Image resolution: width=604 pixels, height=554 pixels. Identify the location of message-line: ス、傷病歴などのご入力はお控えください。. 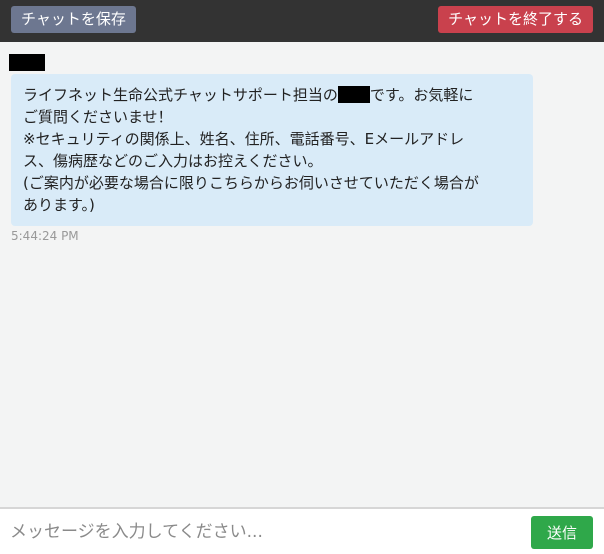
(173, 161).